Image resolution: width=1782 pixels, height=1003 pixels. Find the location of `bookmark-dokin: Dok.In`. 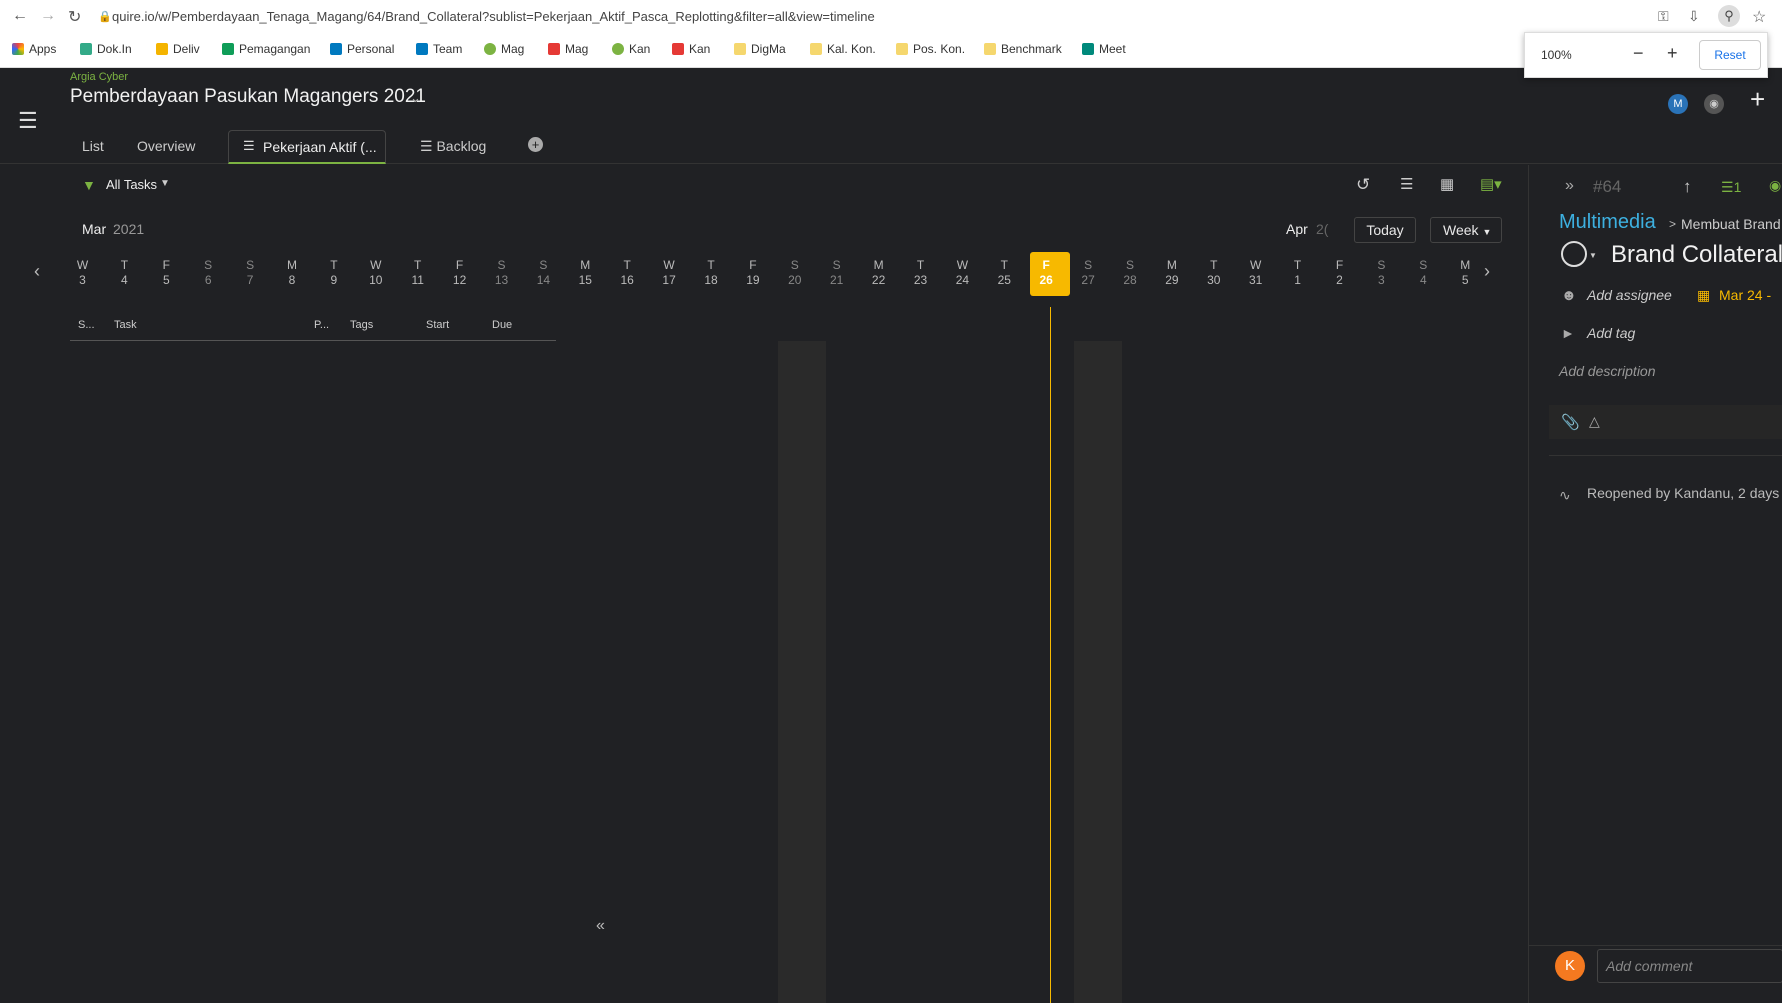

bookmark-dokin: Dok.In is located at coordinates (106, 49).